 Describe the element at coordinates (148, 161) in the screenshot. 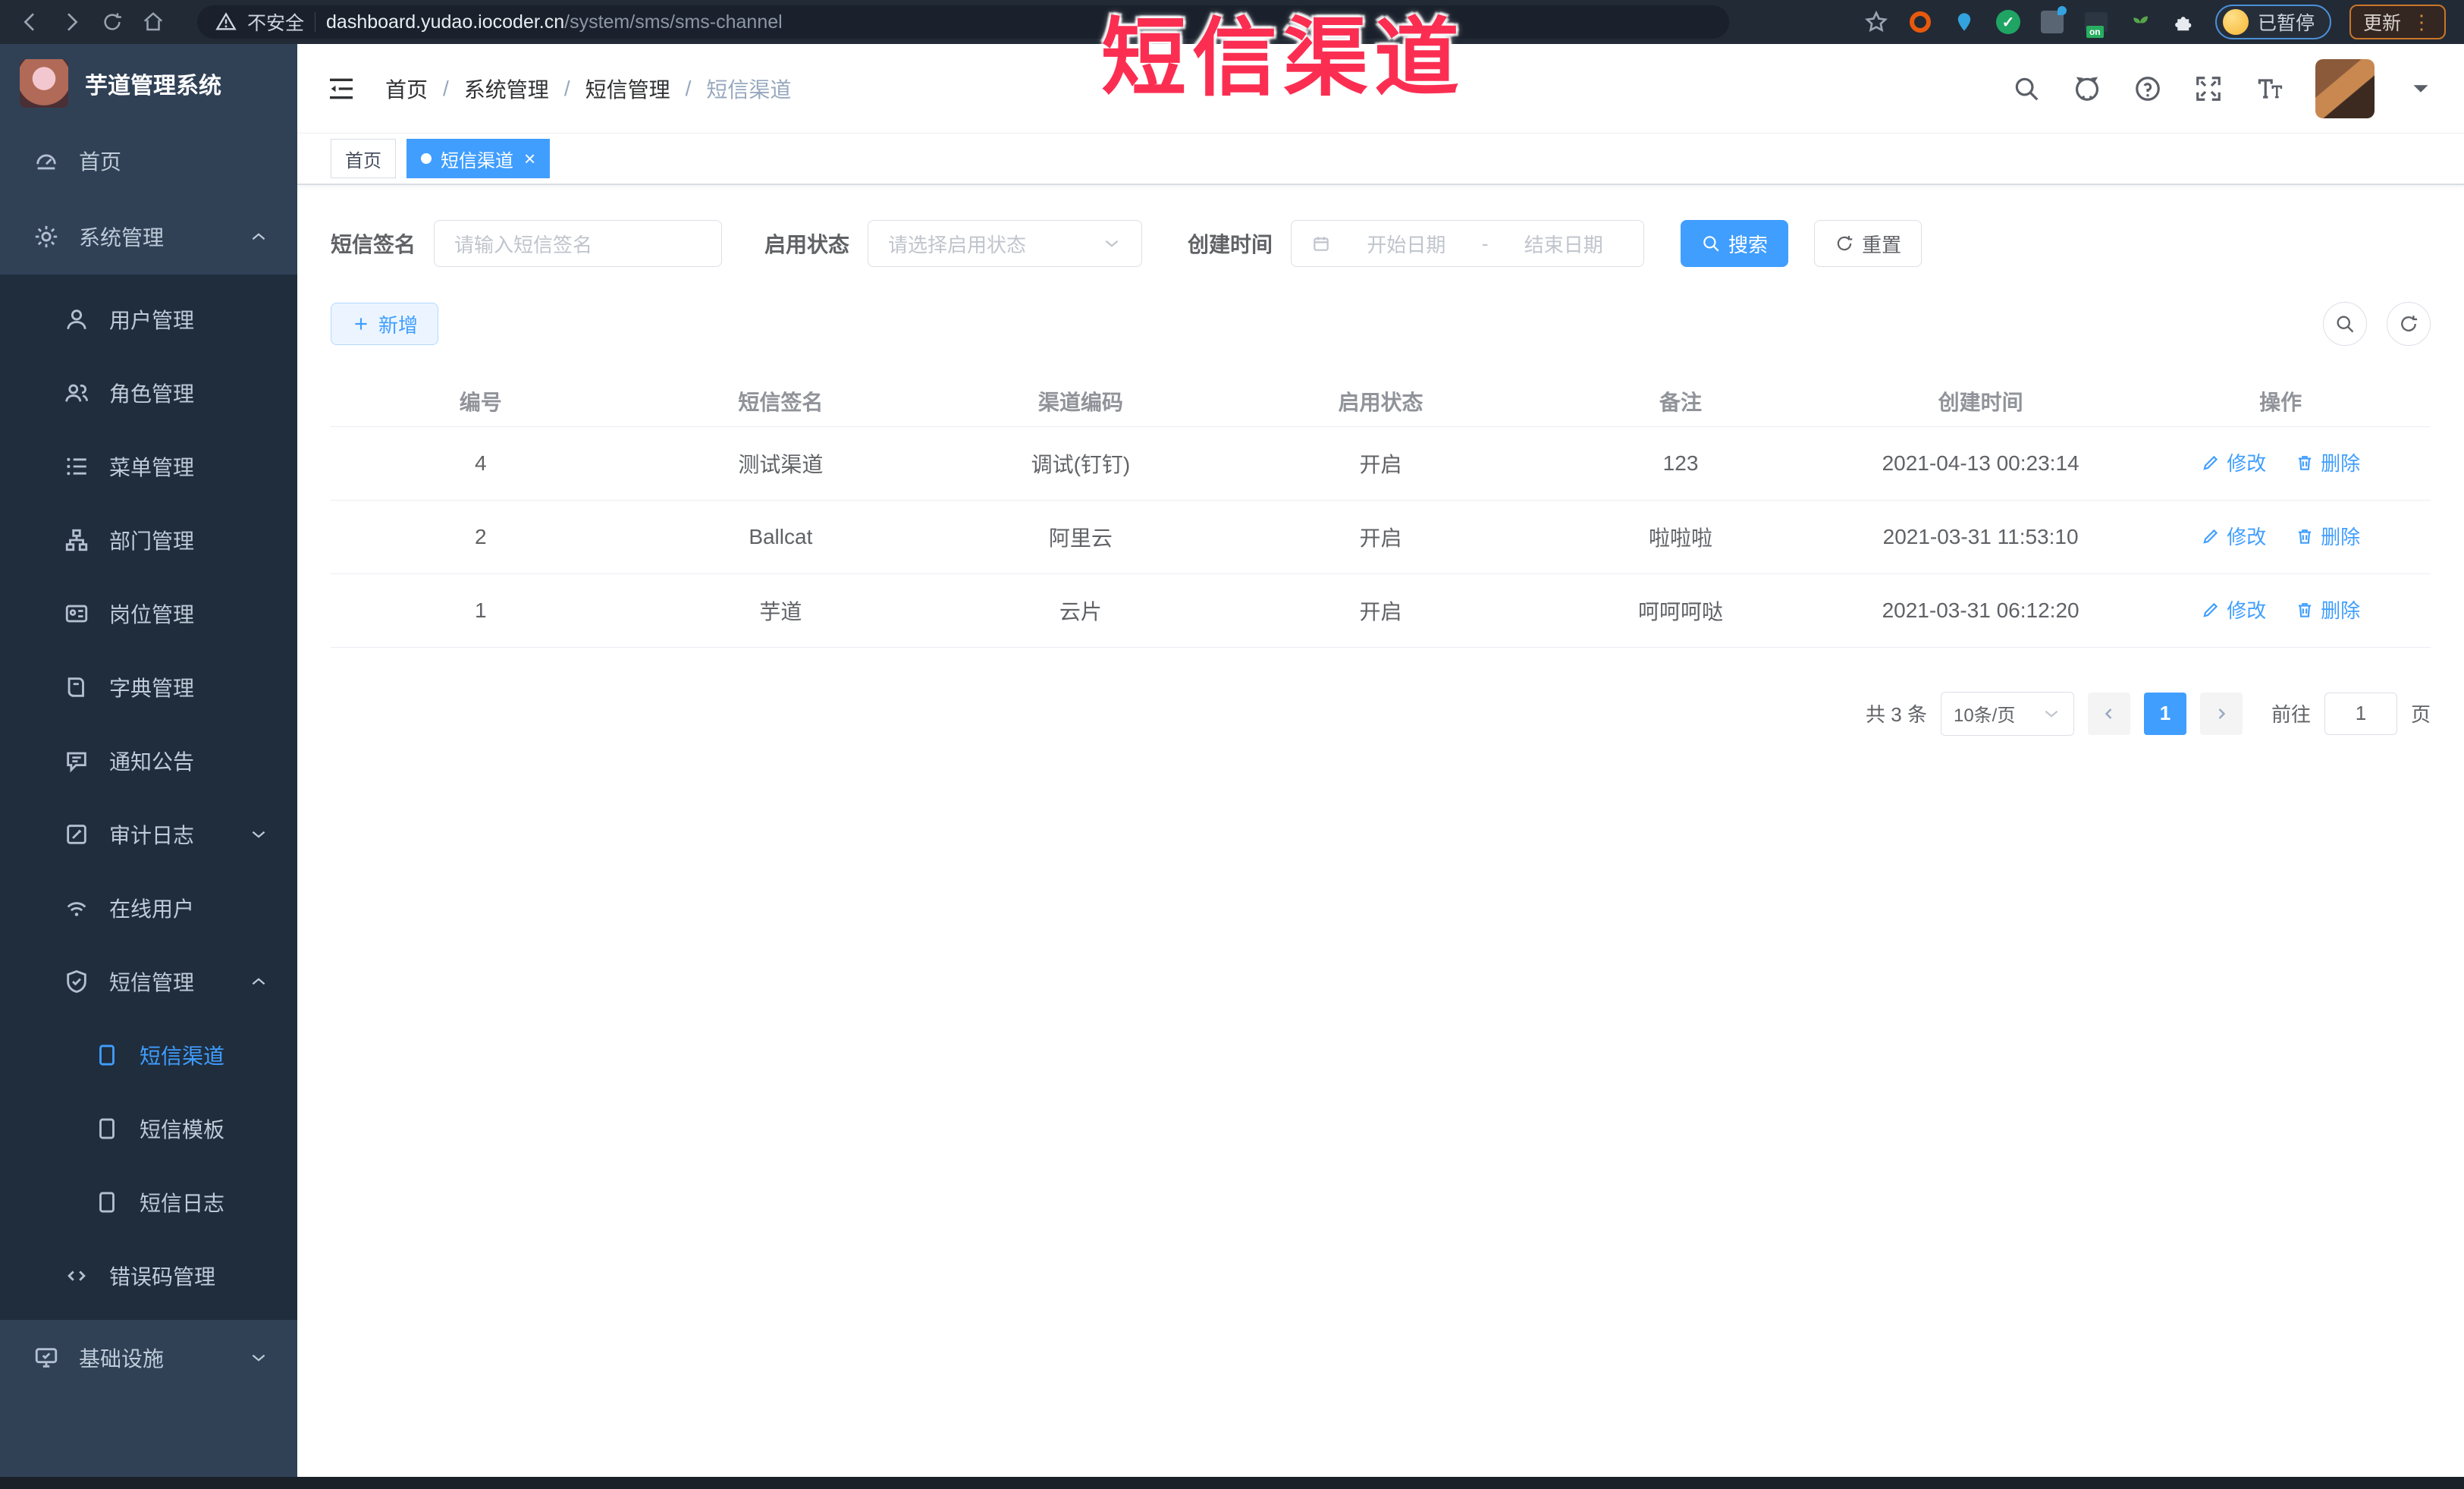

I see `sidebar-item-home: 首页` at that location.